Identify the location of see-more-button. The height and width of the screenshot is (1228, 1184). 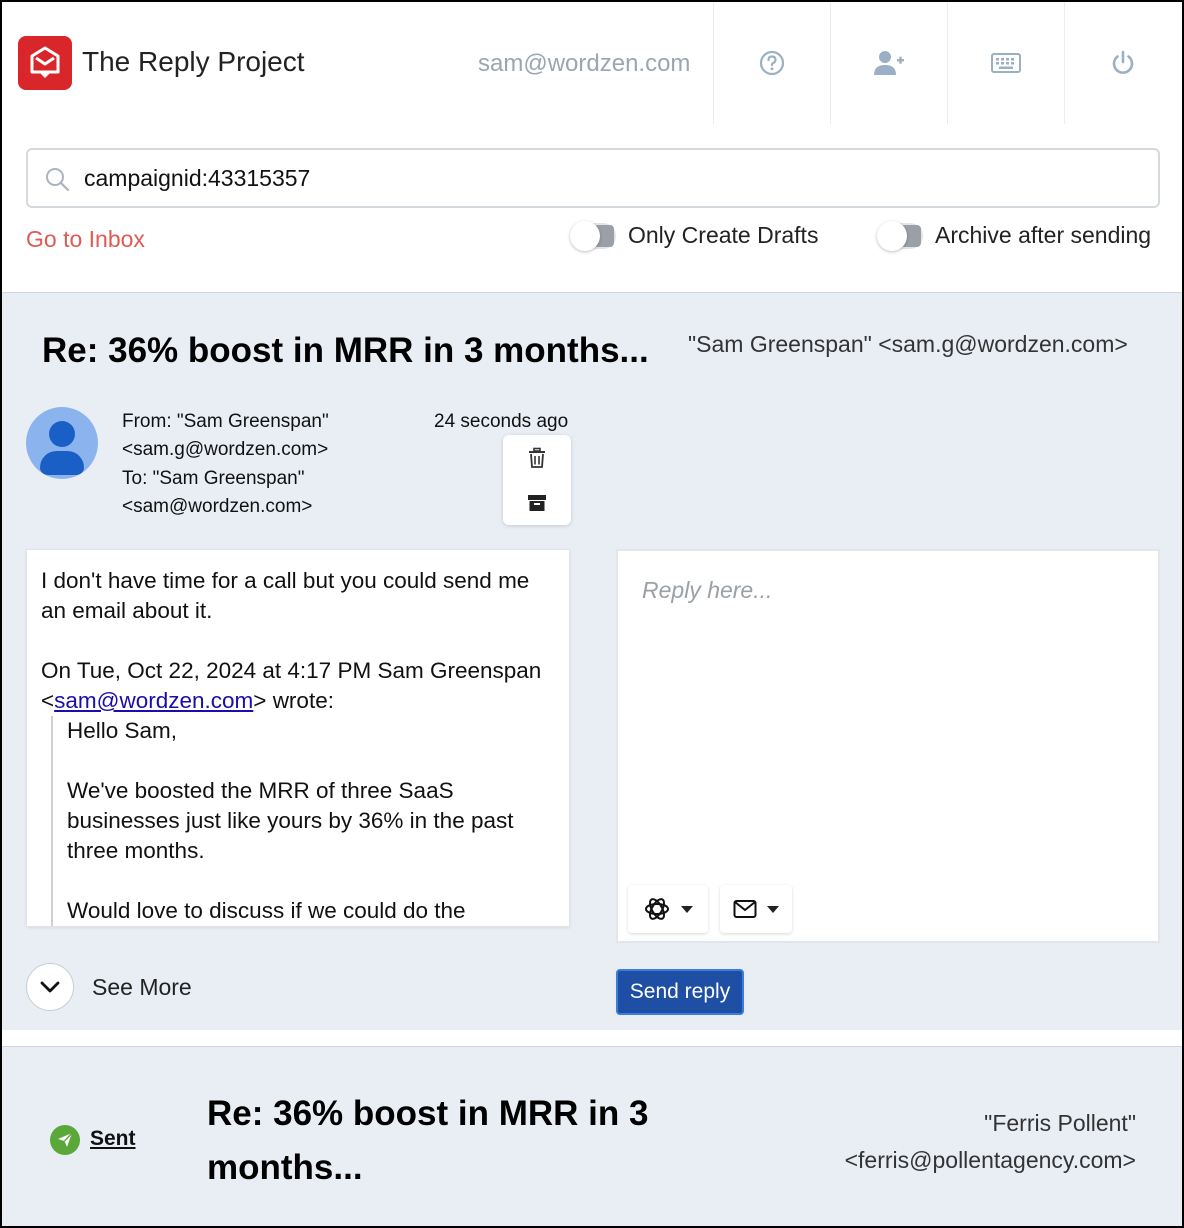
(50, 987).